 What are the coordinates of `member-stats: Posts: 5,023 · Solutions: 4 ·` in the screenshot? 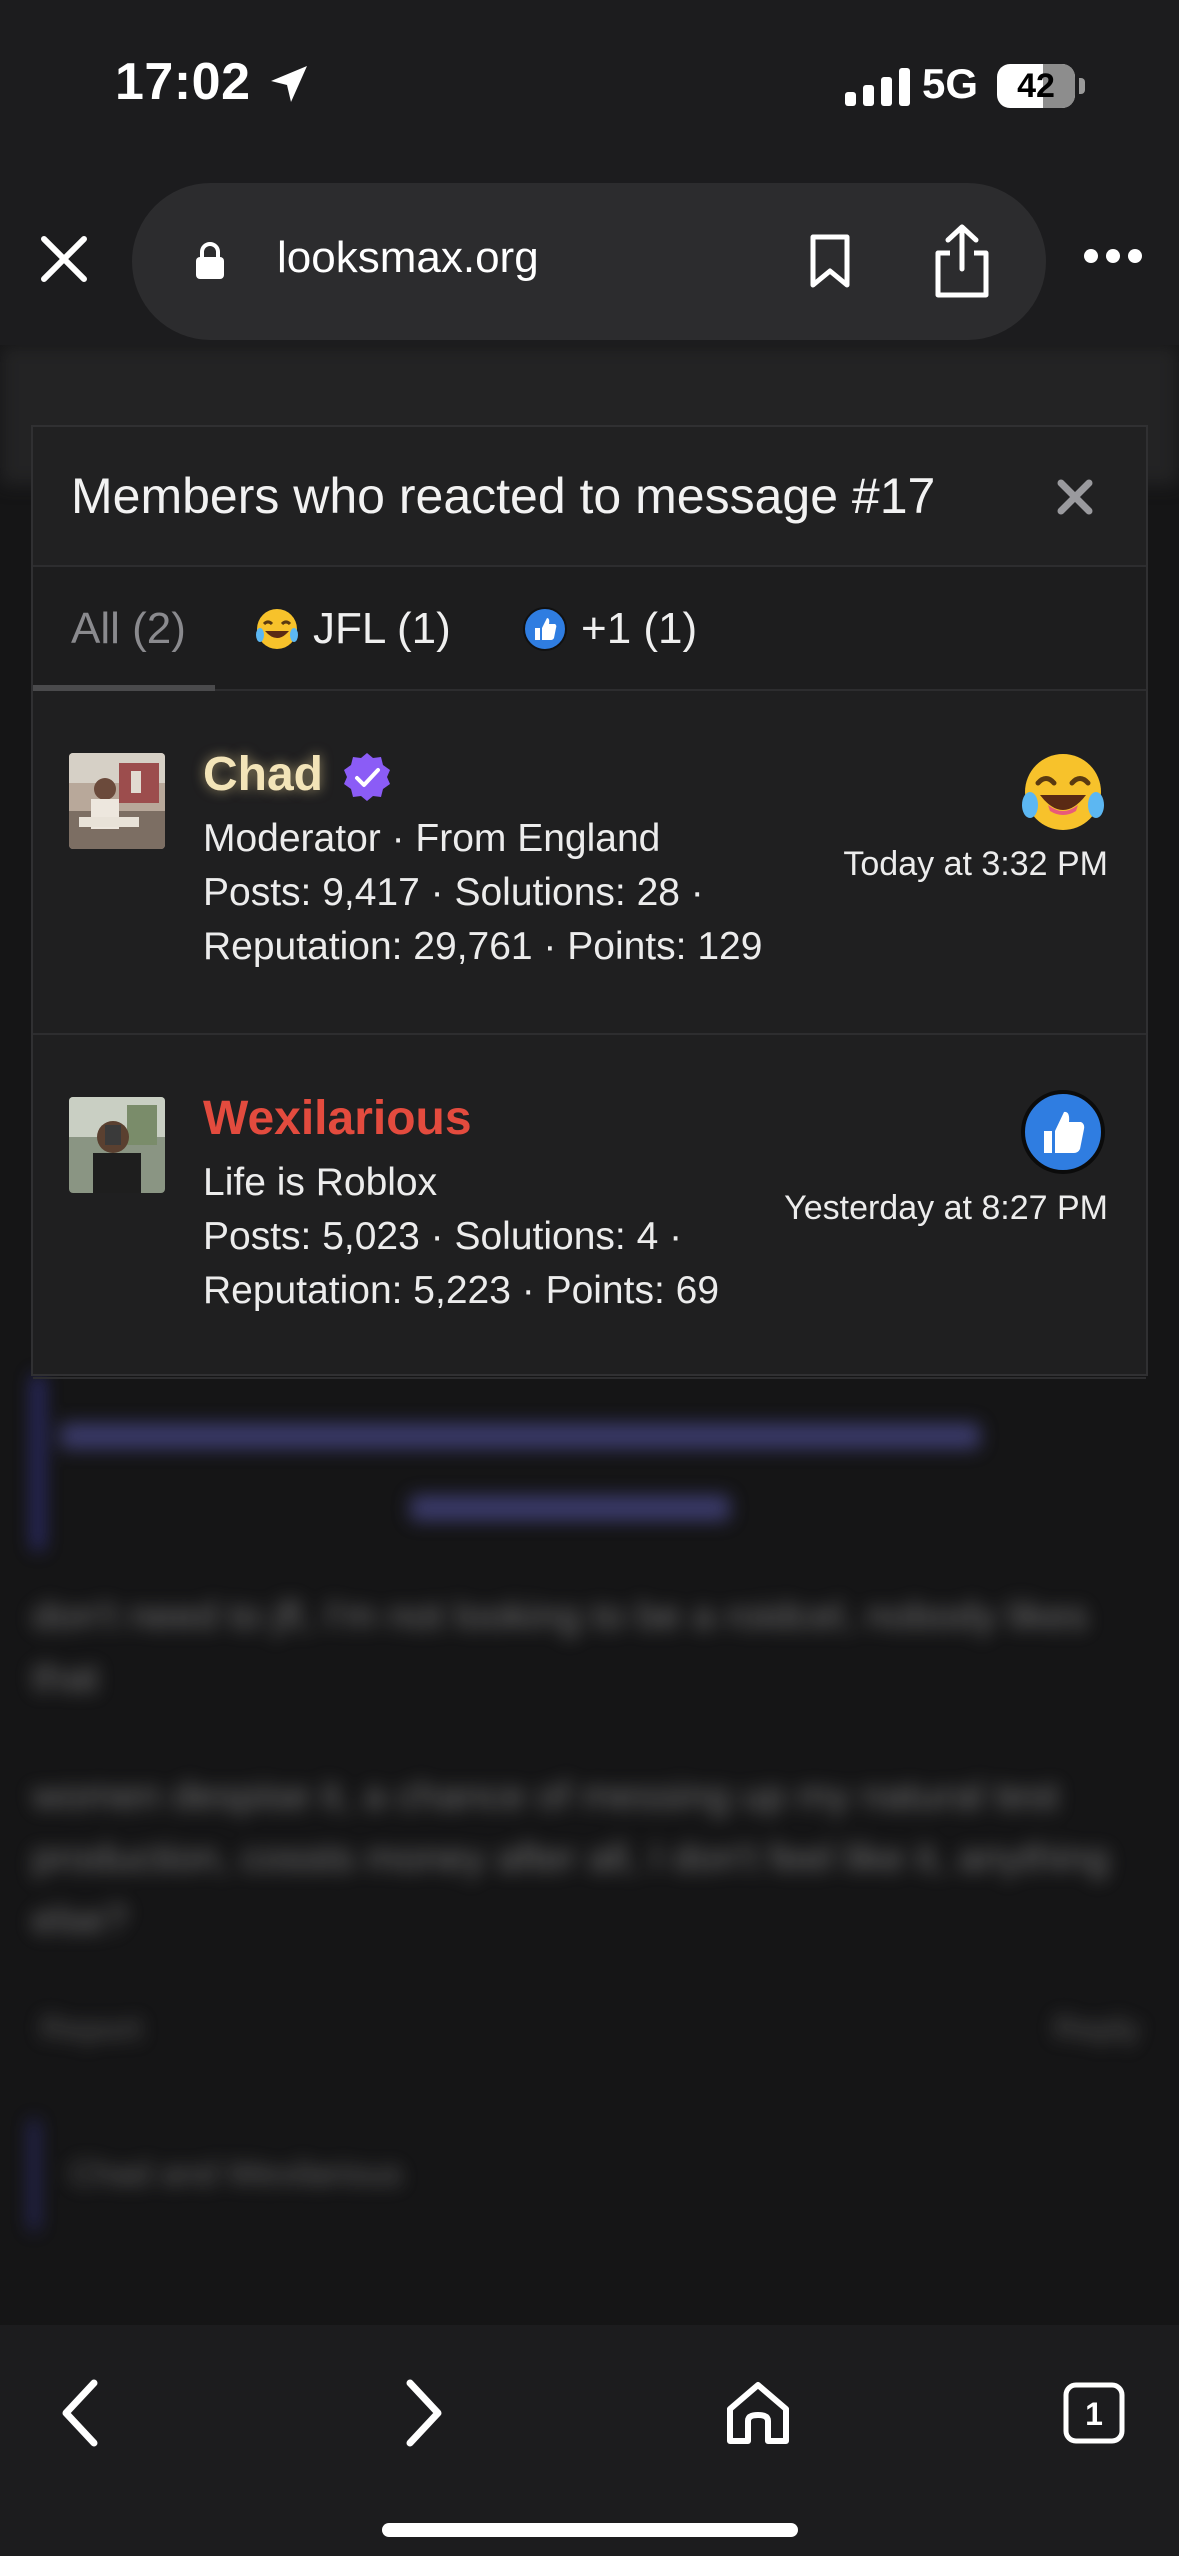 It's located at (443, 1236).